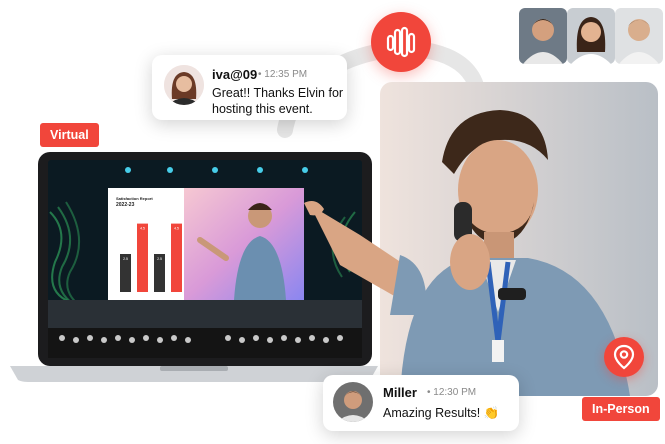 Image resolution: width=665 pixels, height=444 pixels. What do you see at coordinates (621, 409) in the screenshot?
I see `in-person-label: In-Person` at bounding box center [621, 409].